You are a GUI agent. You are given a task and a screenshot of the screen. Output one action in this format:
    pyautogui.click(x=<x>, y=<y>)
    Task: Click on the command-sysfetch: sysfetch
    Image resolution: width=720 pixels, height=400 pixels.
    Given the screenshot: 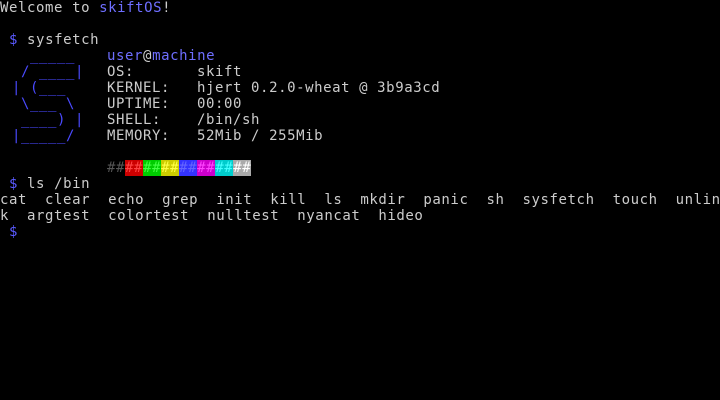 What is the action you would take?
    pyautogui.click(x=63, y=40)
    